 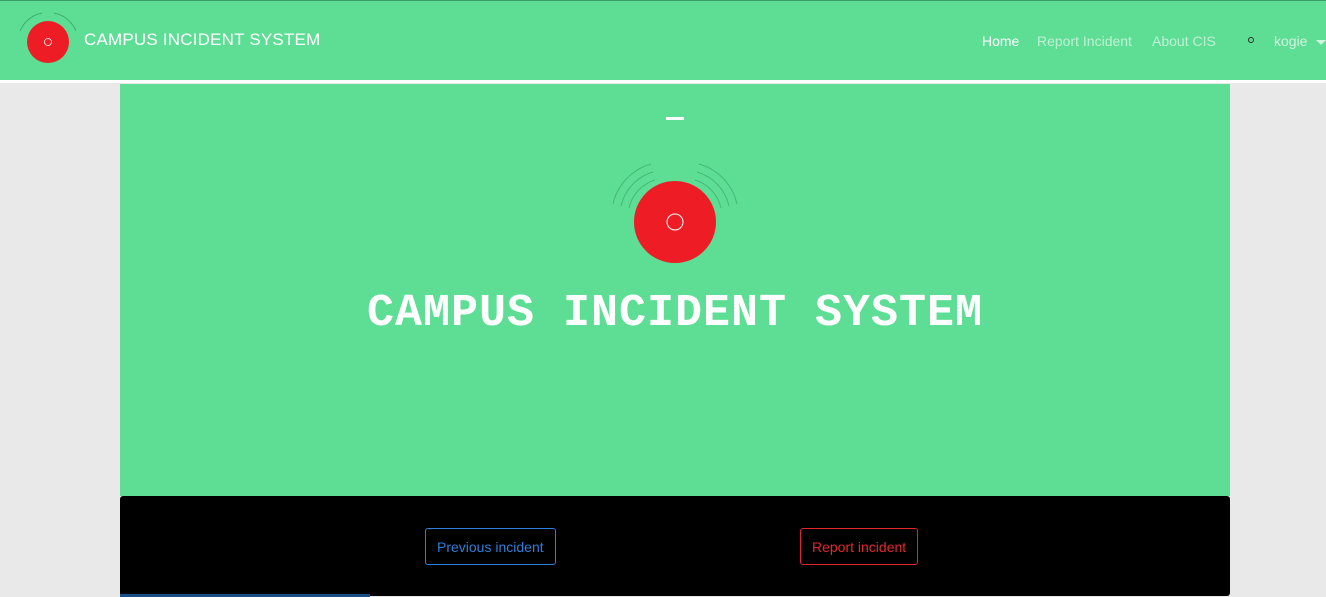 What do you see at coordinates (202, 40) in the screenshot?
I see `brand-title: CAMPUS INCIDENT SYSTEM` at bounding box center [202, 40].